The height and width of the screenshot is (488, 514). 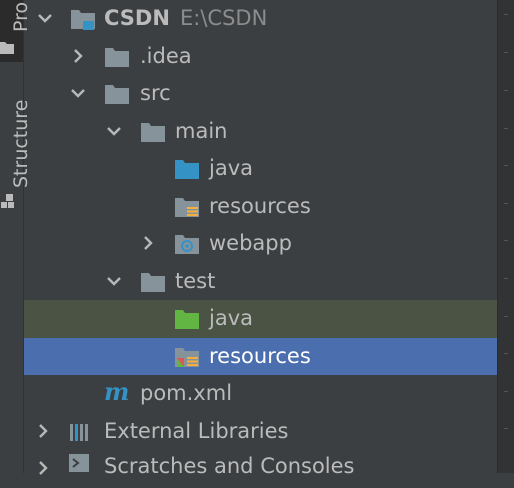 I want to click on tree-label-main-java: java, so click(x=231, y=168).